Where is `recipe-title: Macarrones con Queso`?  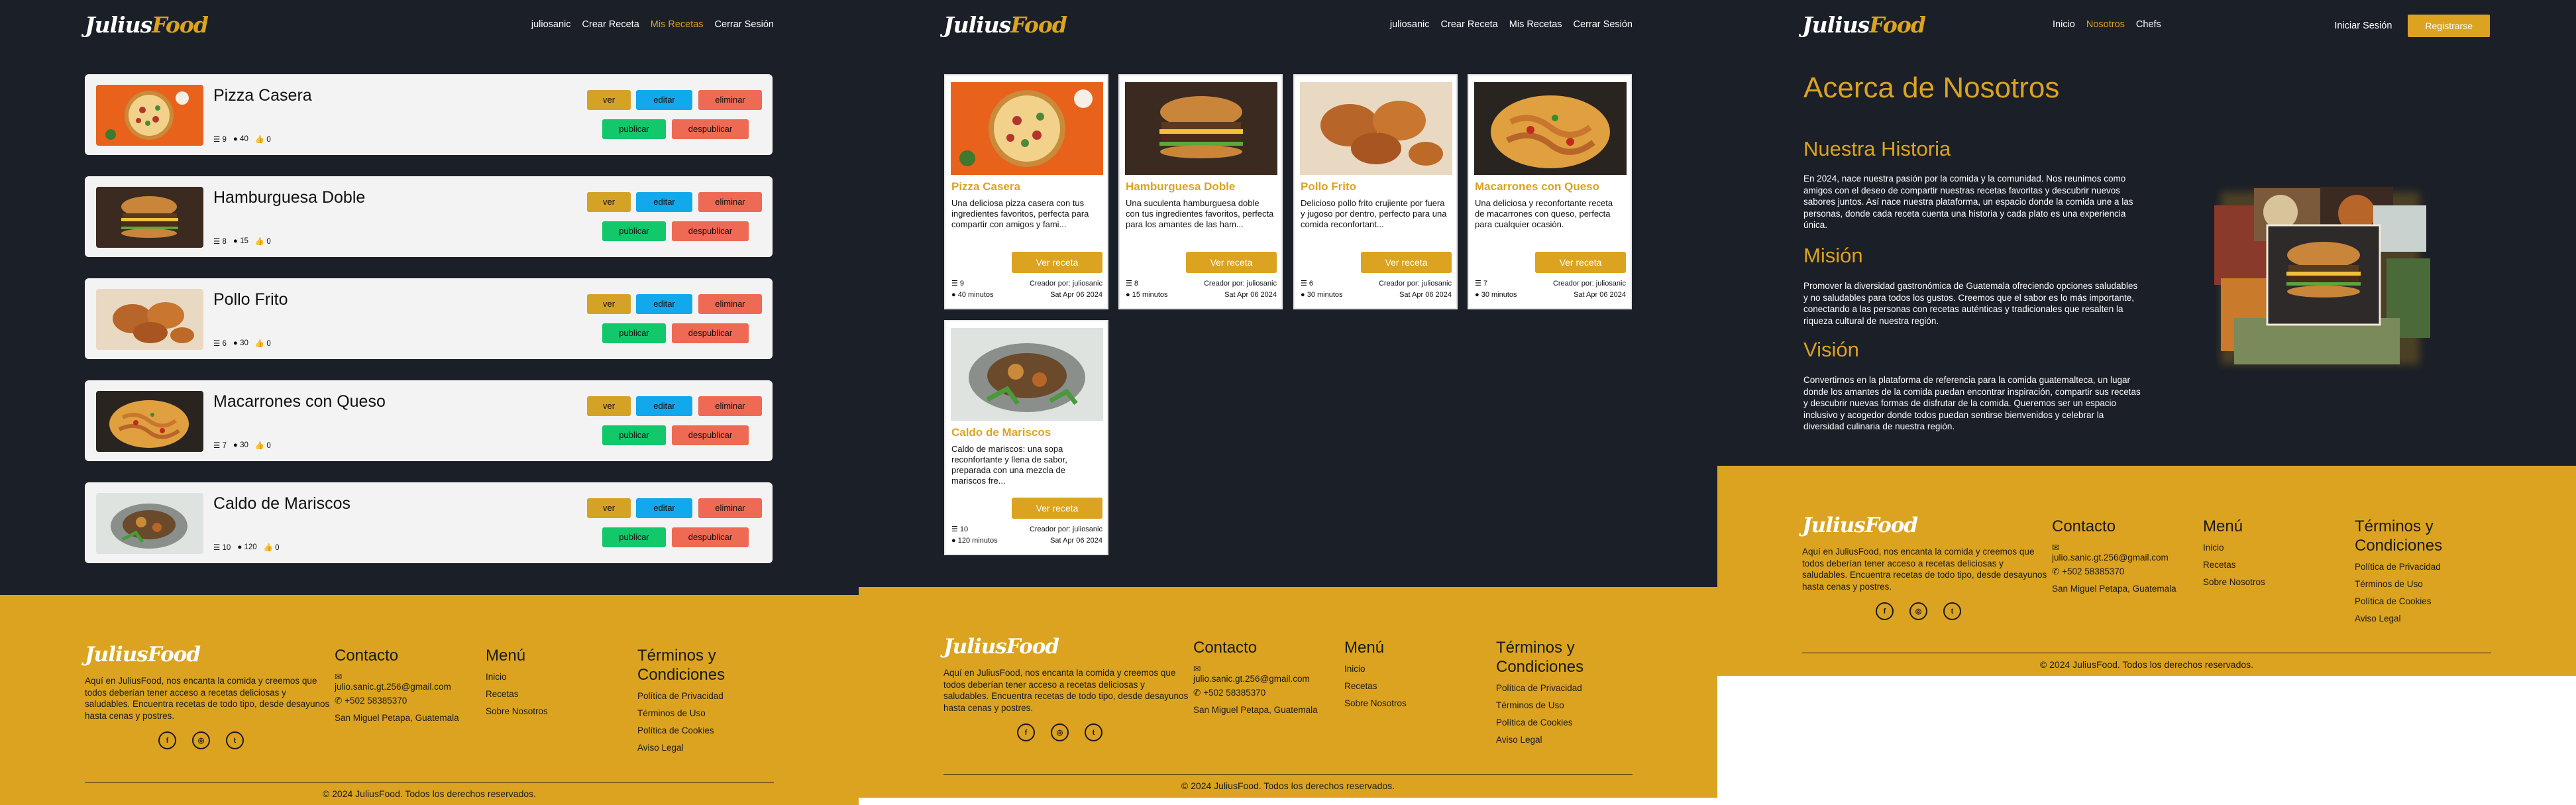 recipe-title: Macarrones con Queso is located at coordinates (1537, 186).